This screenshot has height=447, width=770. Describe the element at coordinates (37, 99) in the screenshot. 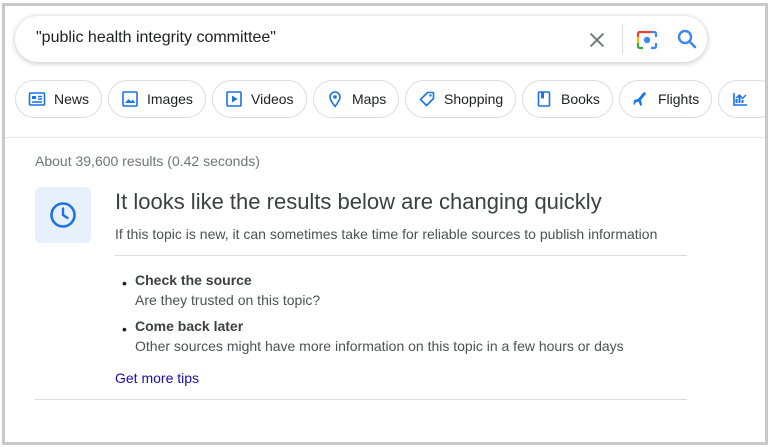

I see `news-icon` at that location.